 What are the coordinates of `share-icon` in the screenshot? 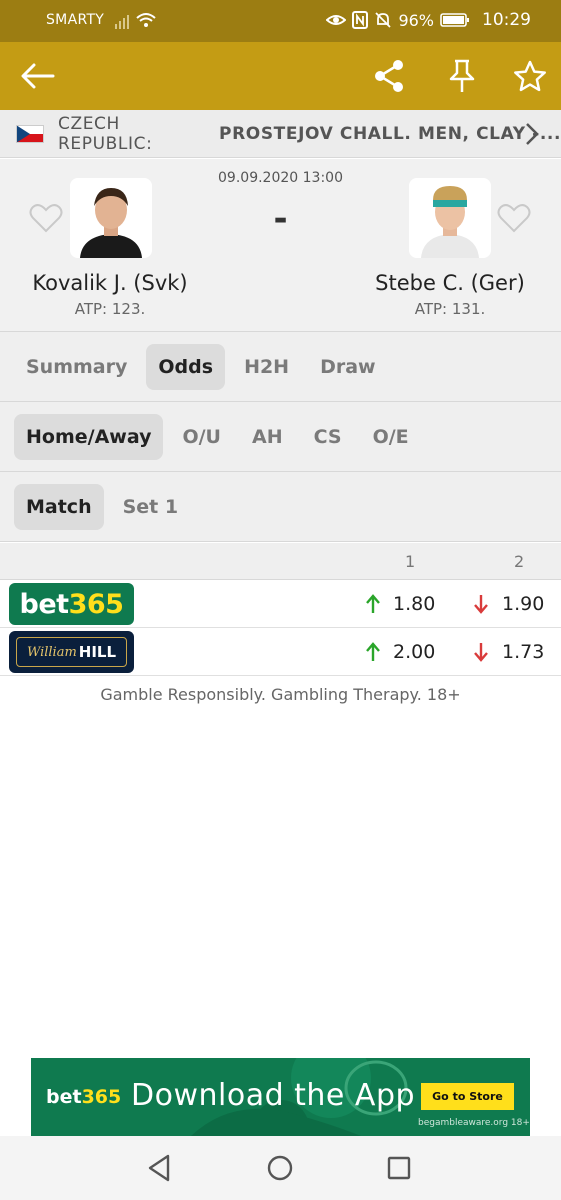 It's located at (389, 76).